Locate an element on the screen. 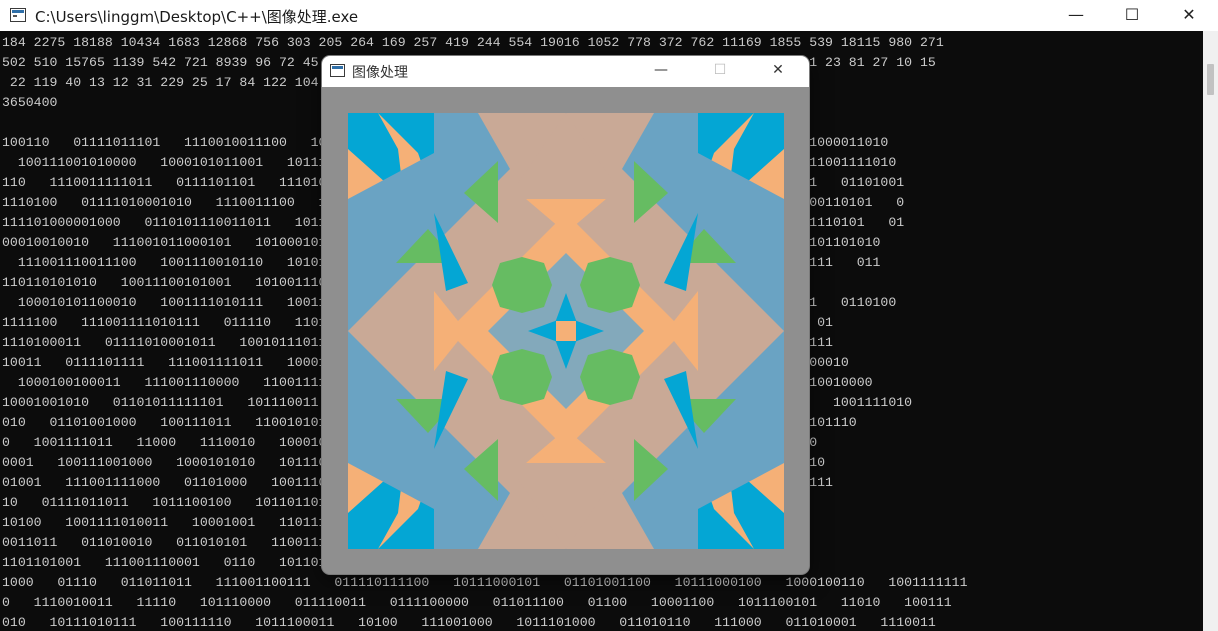 This screenshot has width=1218, height=631. image-maximize-button: ☐ is located at coordinates (720, 70).